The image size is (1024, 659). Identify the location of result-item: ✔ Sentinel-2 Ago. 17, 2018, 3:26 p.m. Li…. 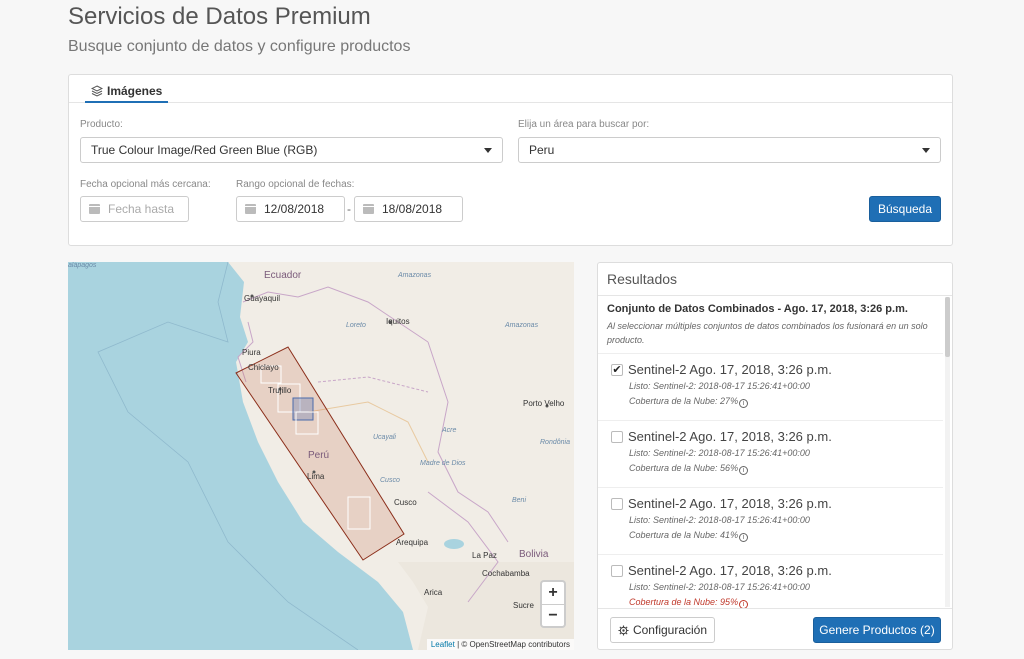
(770, 386).